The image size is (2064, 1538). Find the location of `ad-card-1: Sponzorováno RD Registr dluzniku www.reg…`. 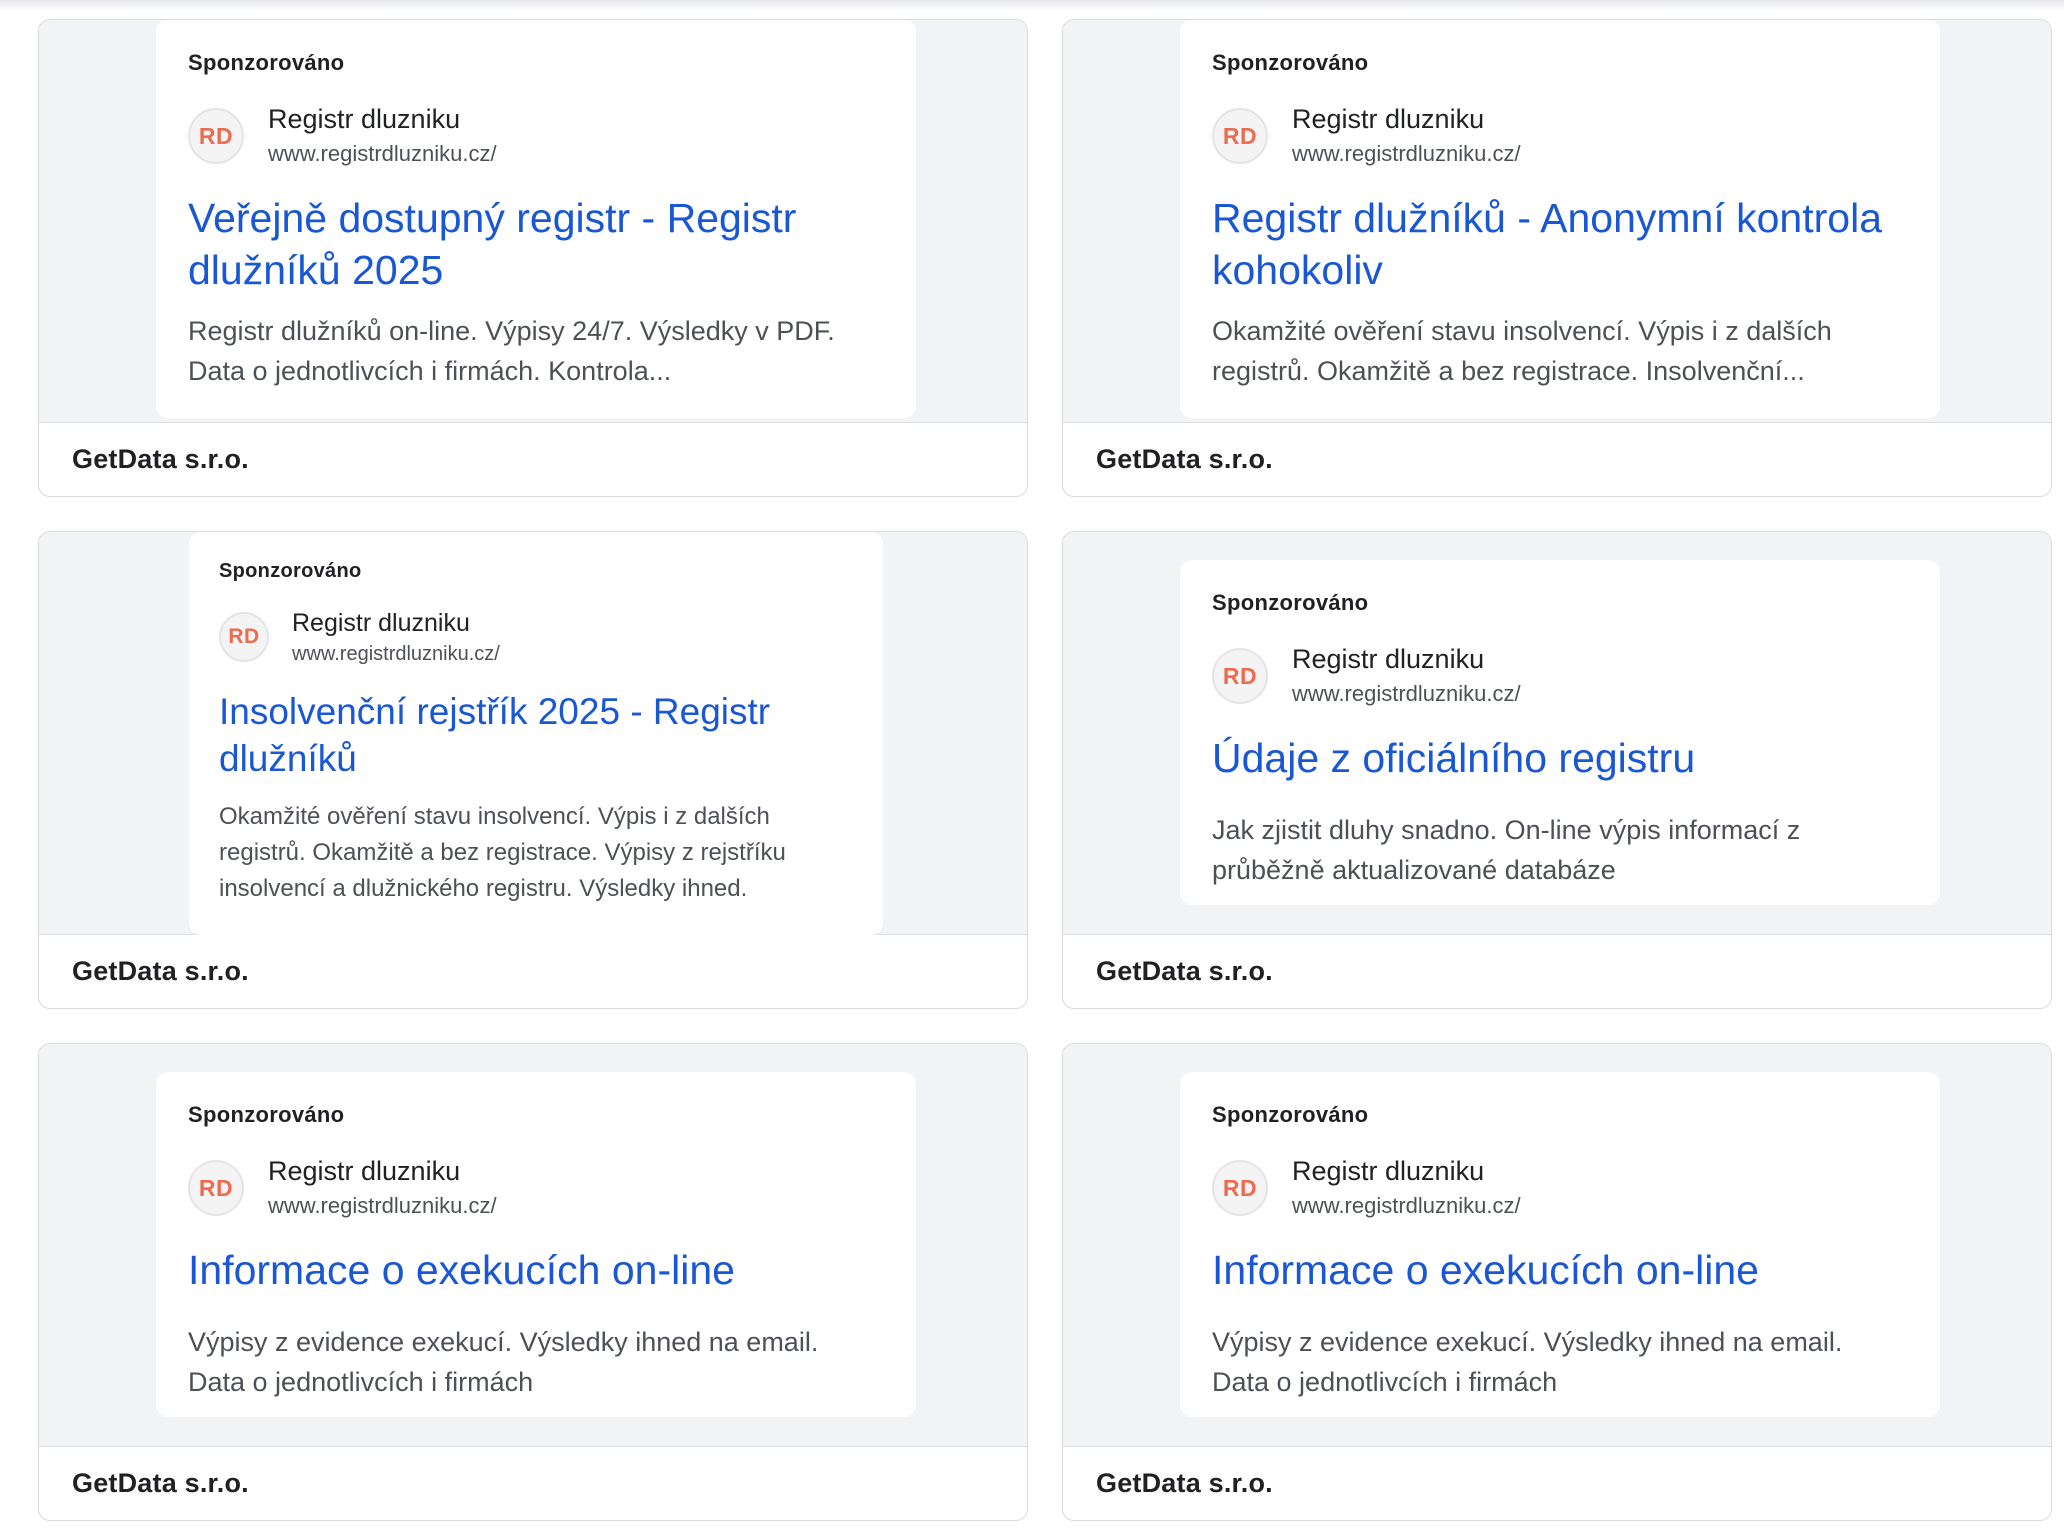

ad-card-1: Sponzorováno RD Registr dluzniku www.reg… is located at coordinates (533, 258).